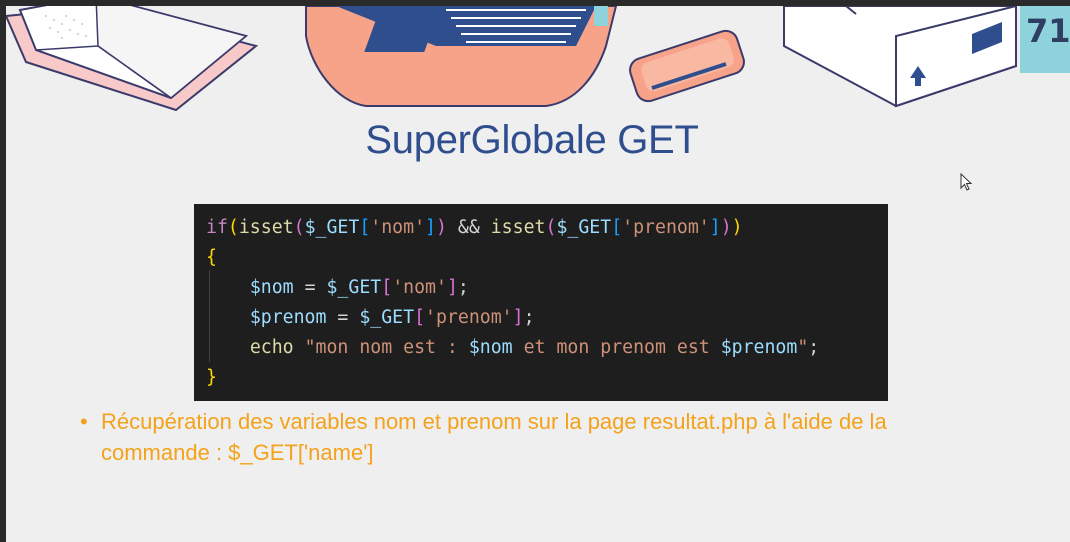 The image size is (1070, 542). I want to click on var-nom: $nom, so click(271, 287).